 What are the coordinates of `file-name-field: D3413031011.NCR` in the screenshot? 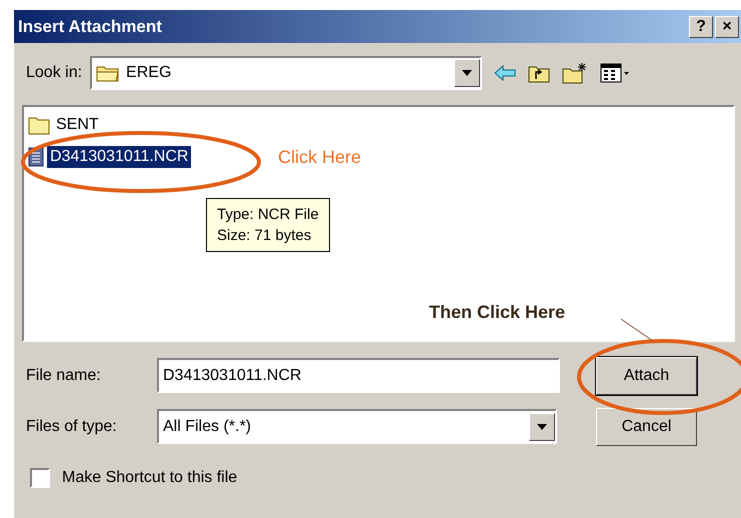 It's located at (358, 375).